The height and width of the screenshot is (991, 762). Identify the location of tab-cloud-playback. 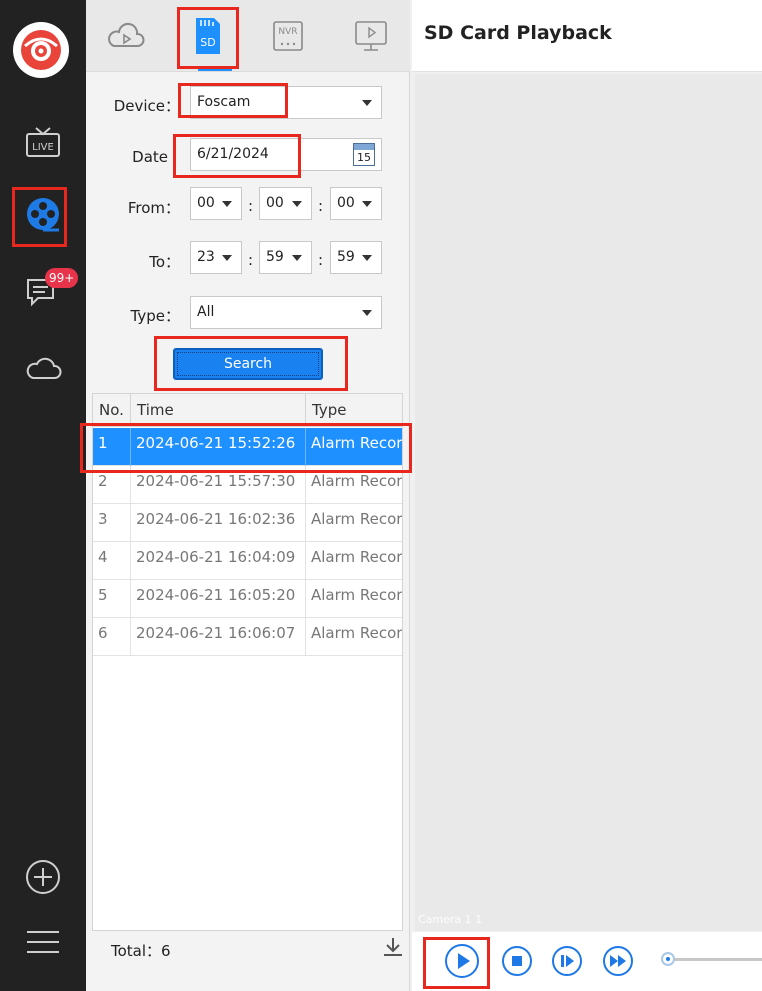
(126, 36).